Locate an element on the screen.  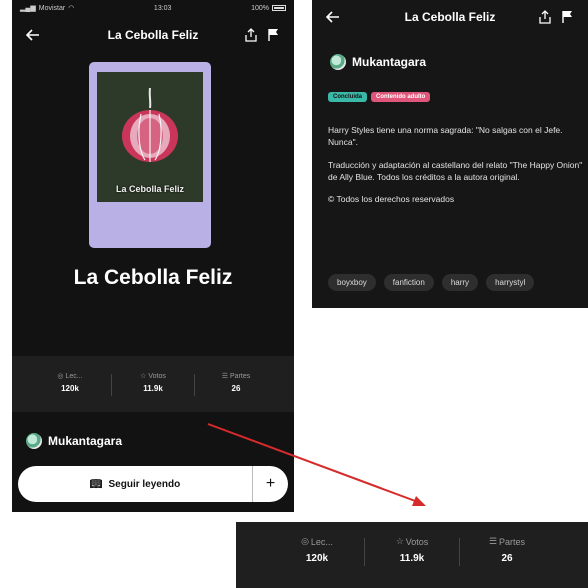
author-row: Mukantagara is located at coordinates (74, 441).